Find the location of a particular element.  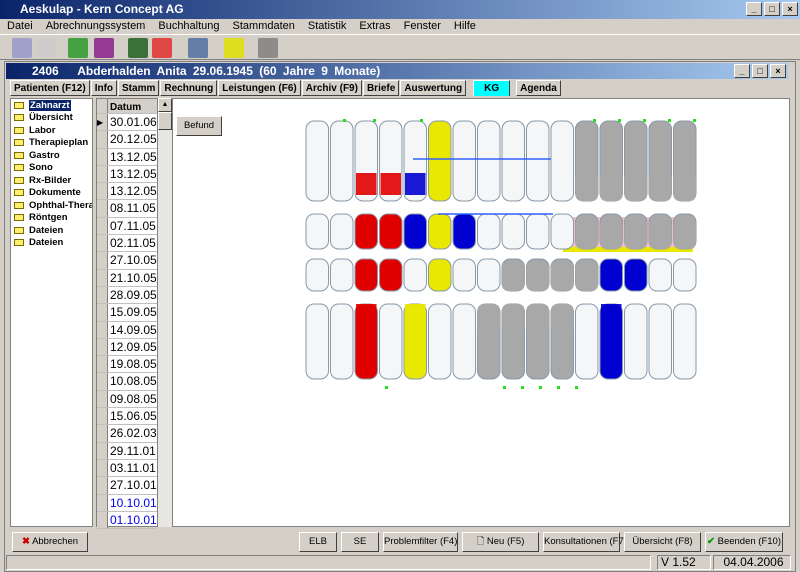

scroll-up-button: ▲ is located at coordinates (165, 105).